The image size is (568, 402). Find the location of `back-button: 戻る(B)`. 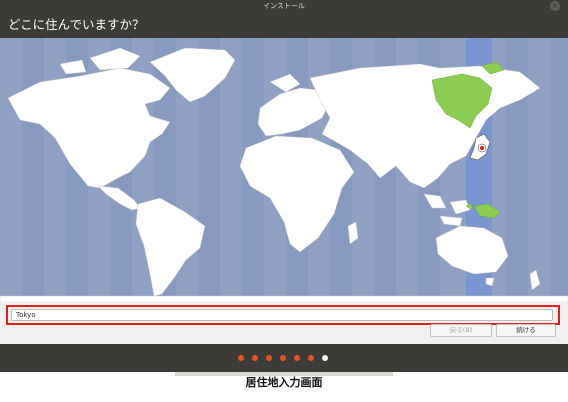

back-button: 戻る(B) is located at coordinates (461, 330).